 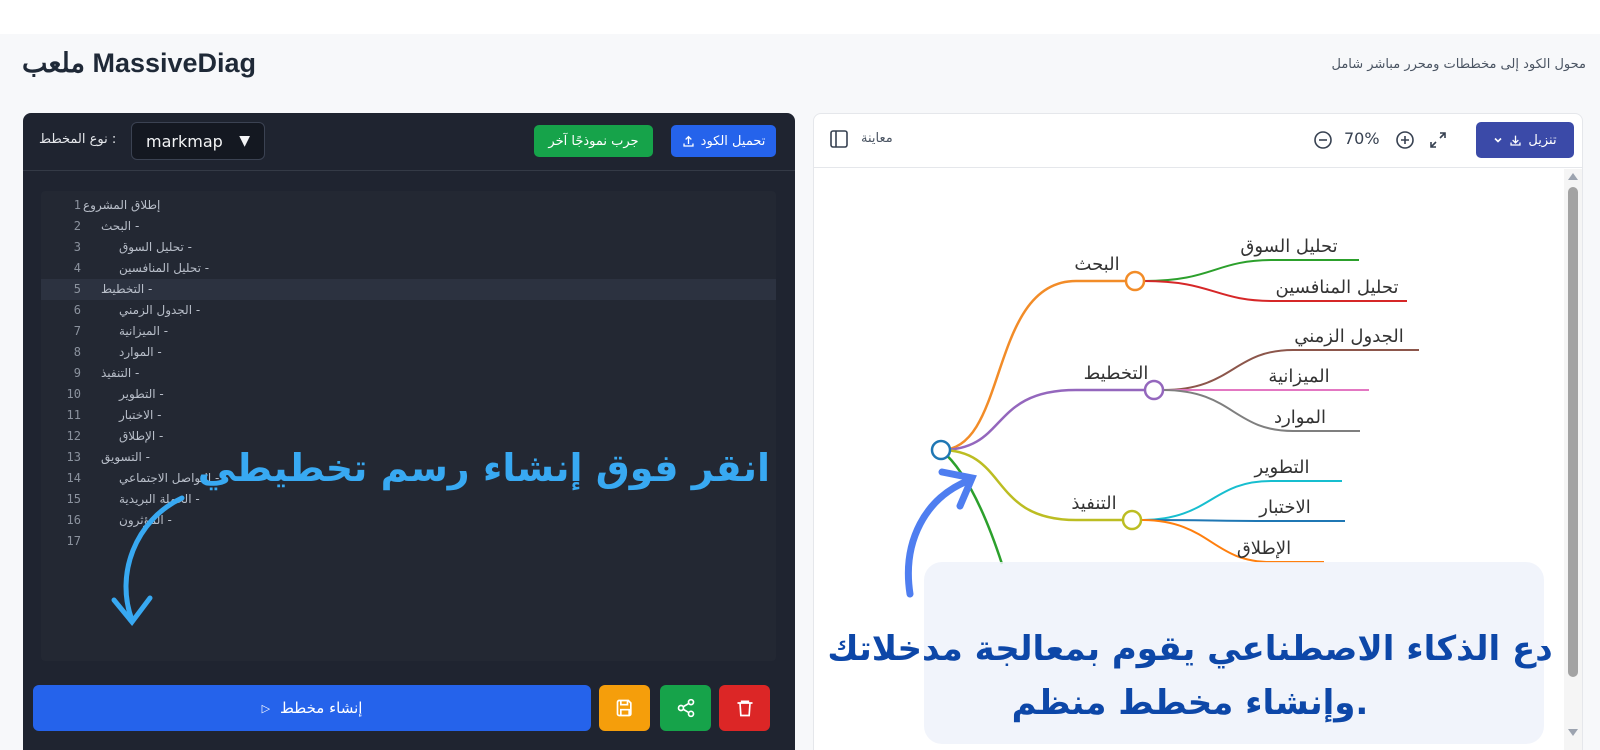 What do you see at coordinates (1323, 140) in the screenshot?
I see `zoom-out-icon` at bounding box center [1323, 140].